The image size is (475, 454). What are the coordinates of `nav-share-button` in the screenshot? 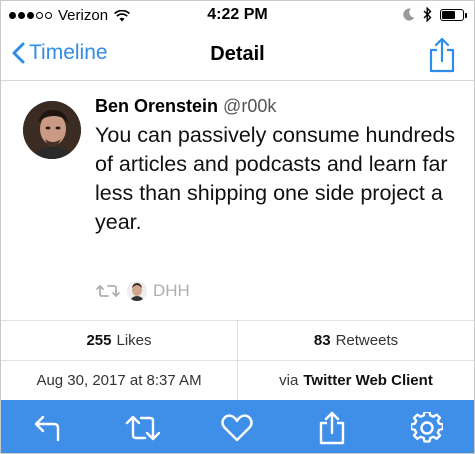 It's located at (442, 57).